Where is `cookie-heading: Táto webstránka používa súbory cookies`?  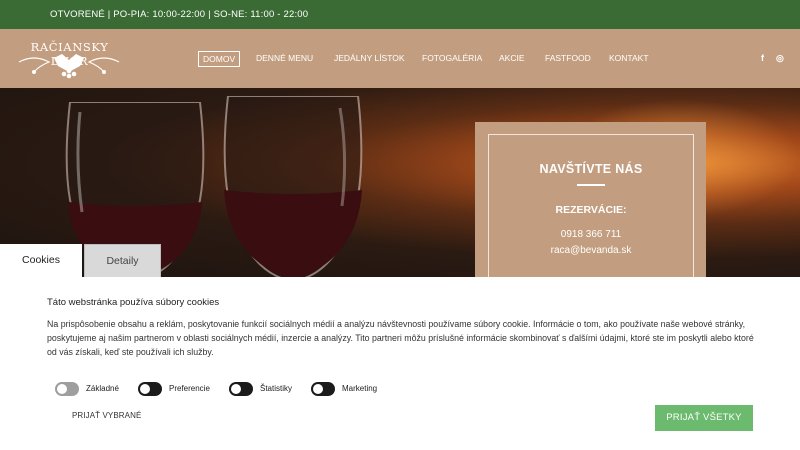
cookie-heading: Táto webstránka používa súbory cookies is located at coordinates (133, 302).